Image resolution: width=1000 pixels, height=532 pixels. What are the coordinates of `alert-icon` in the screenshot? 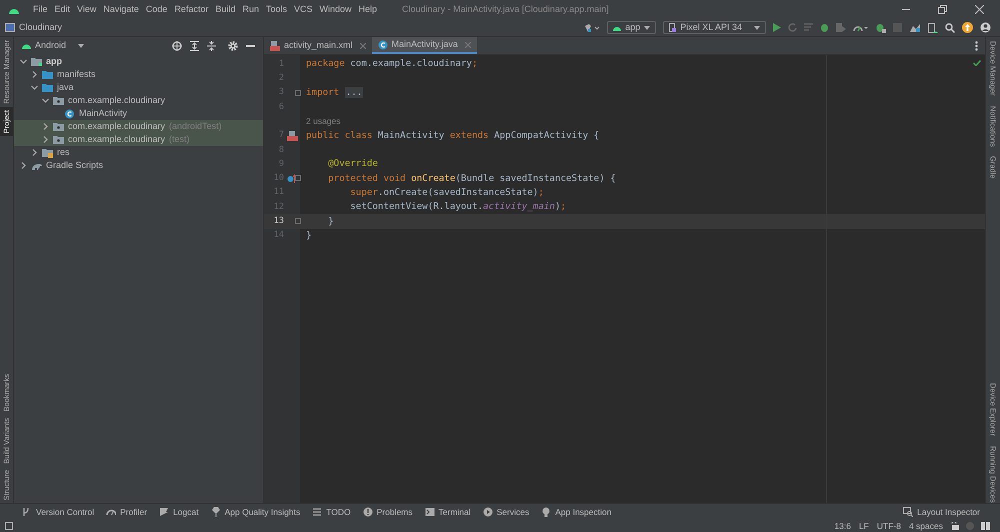 It's located at (367, 512).